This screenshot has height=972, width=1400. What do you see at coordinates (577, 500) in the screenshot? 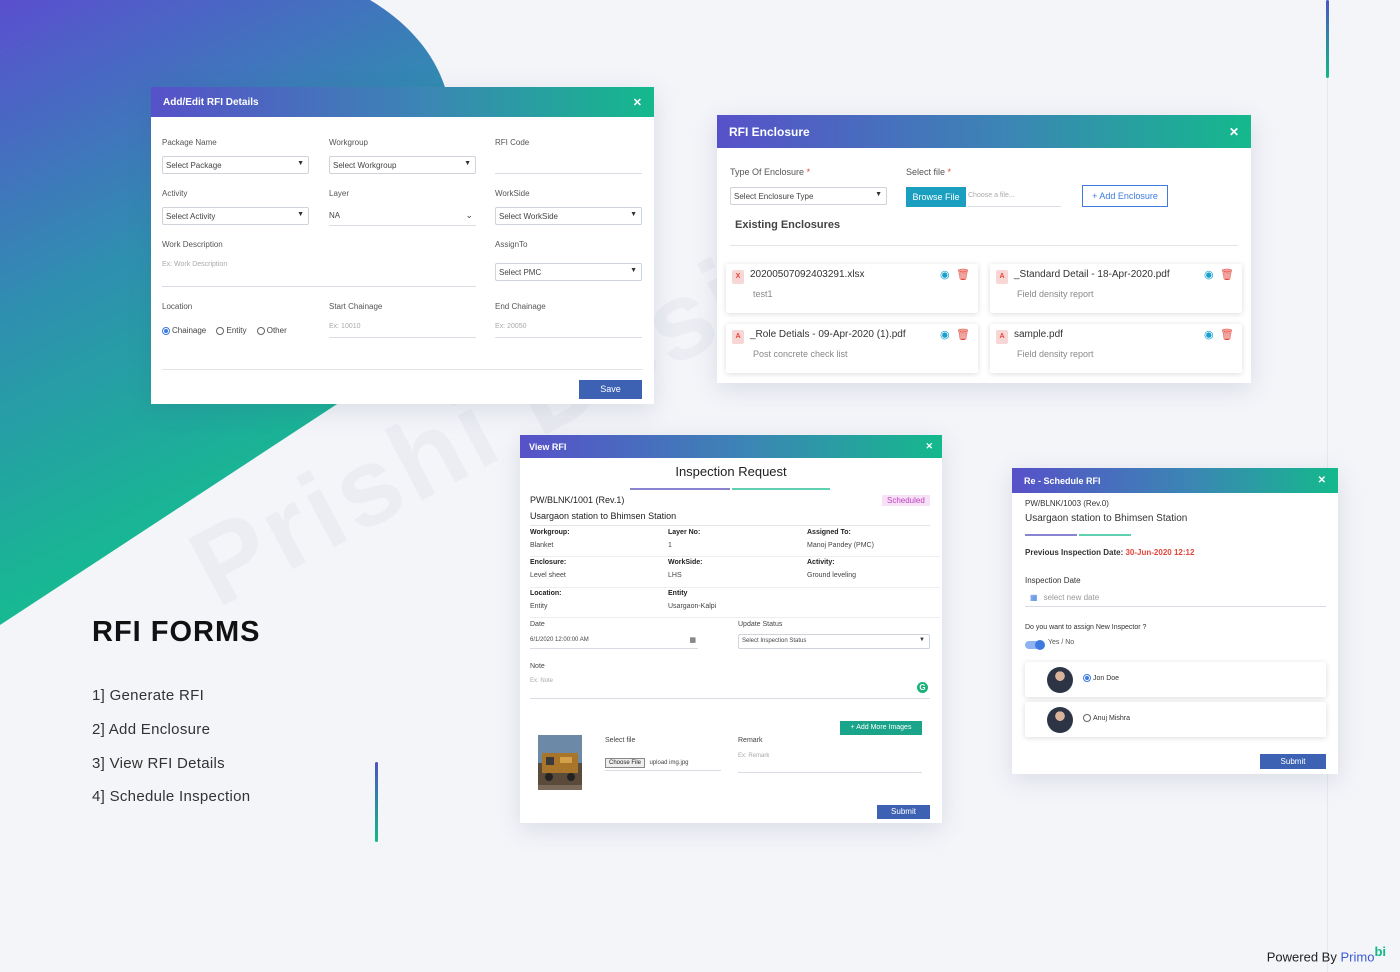
I see `rfi-code: PW/BLNK/1001 (Rev.1)` at bounding box center [577, 500].